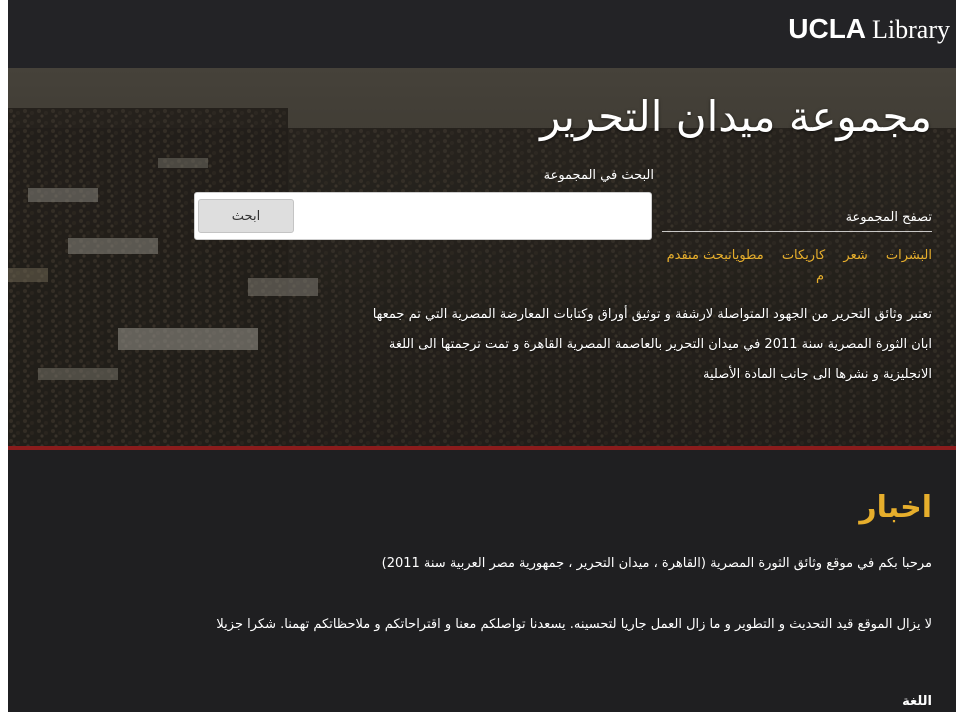  What do you see at coordinates (895, 507) in the screenshot?
I see `news-heading: اخبار` at bounding box center [895, 507].